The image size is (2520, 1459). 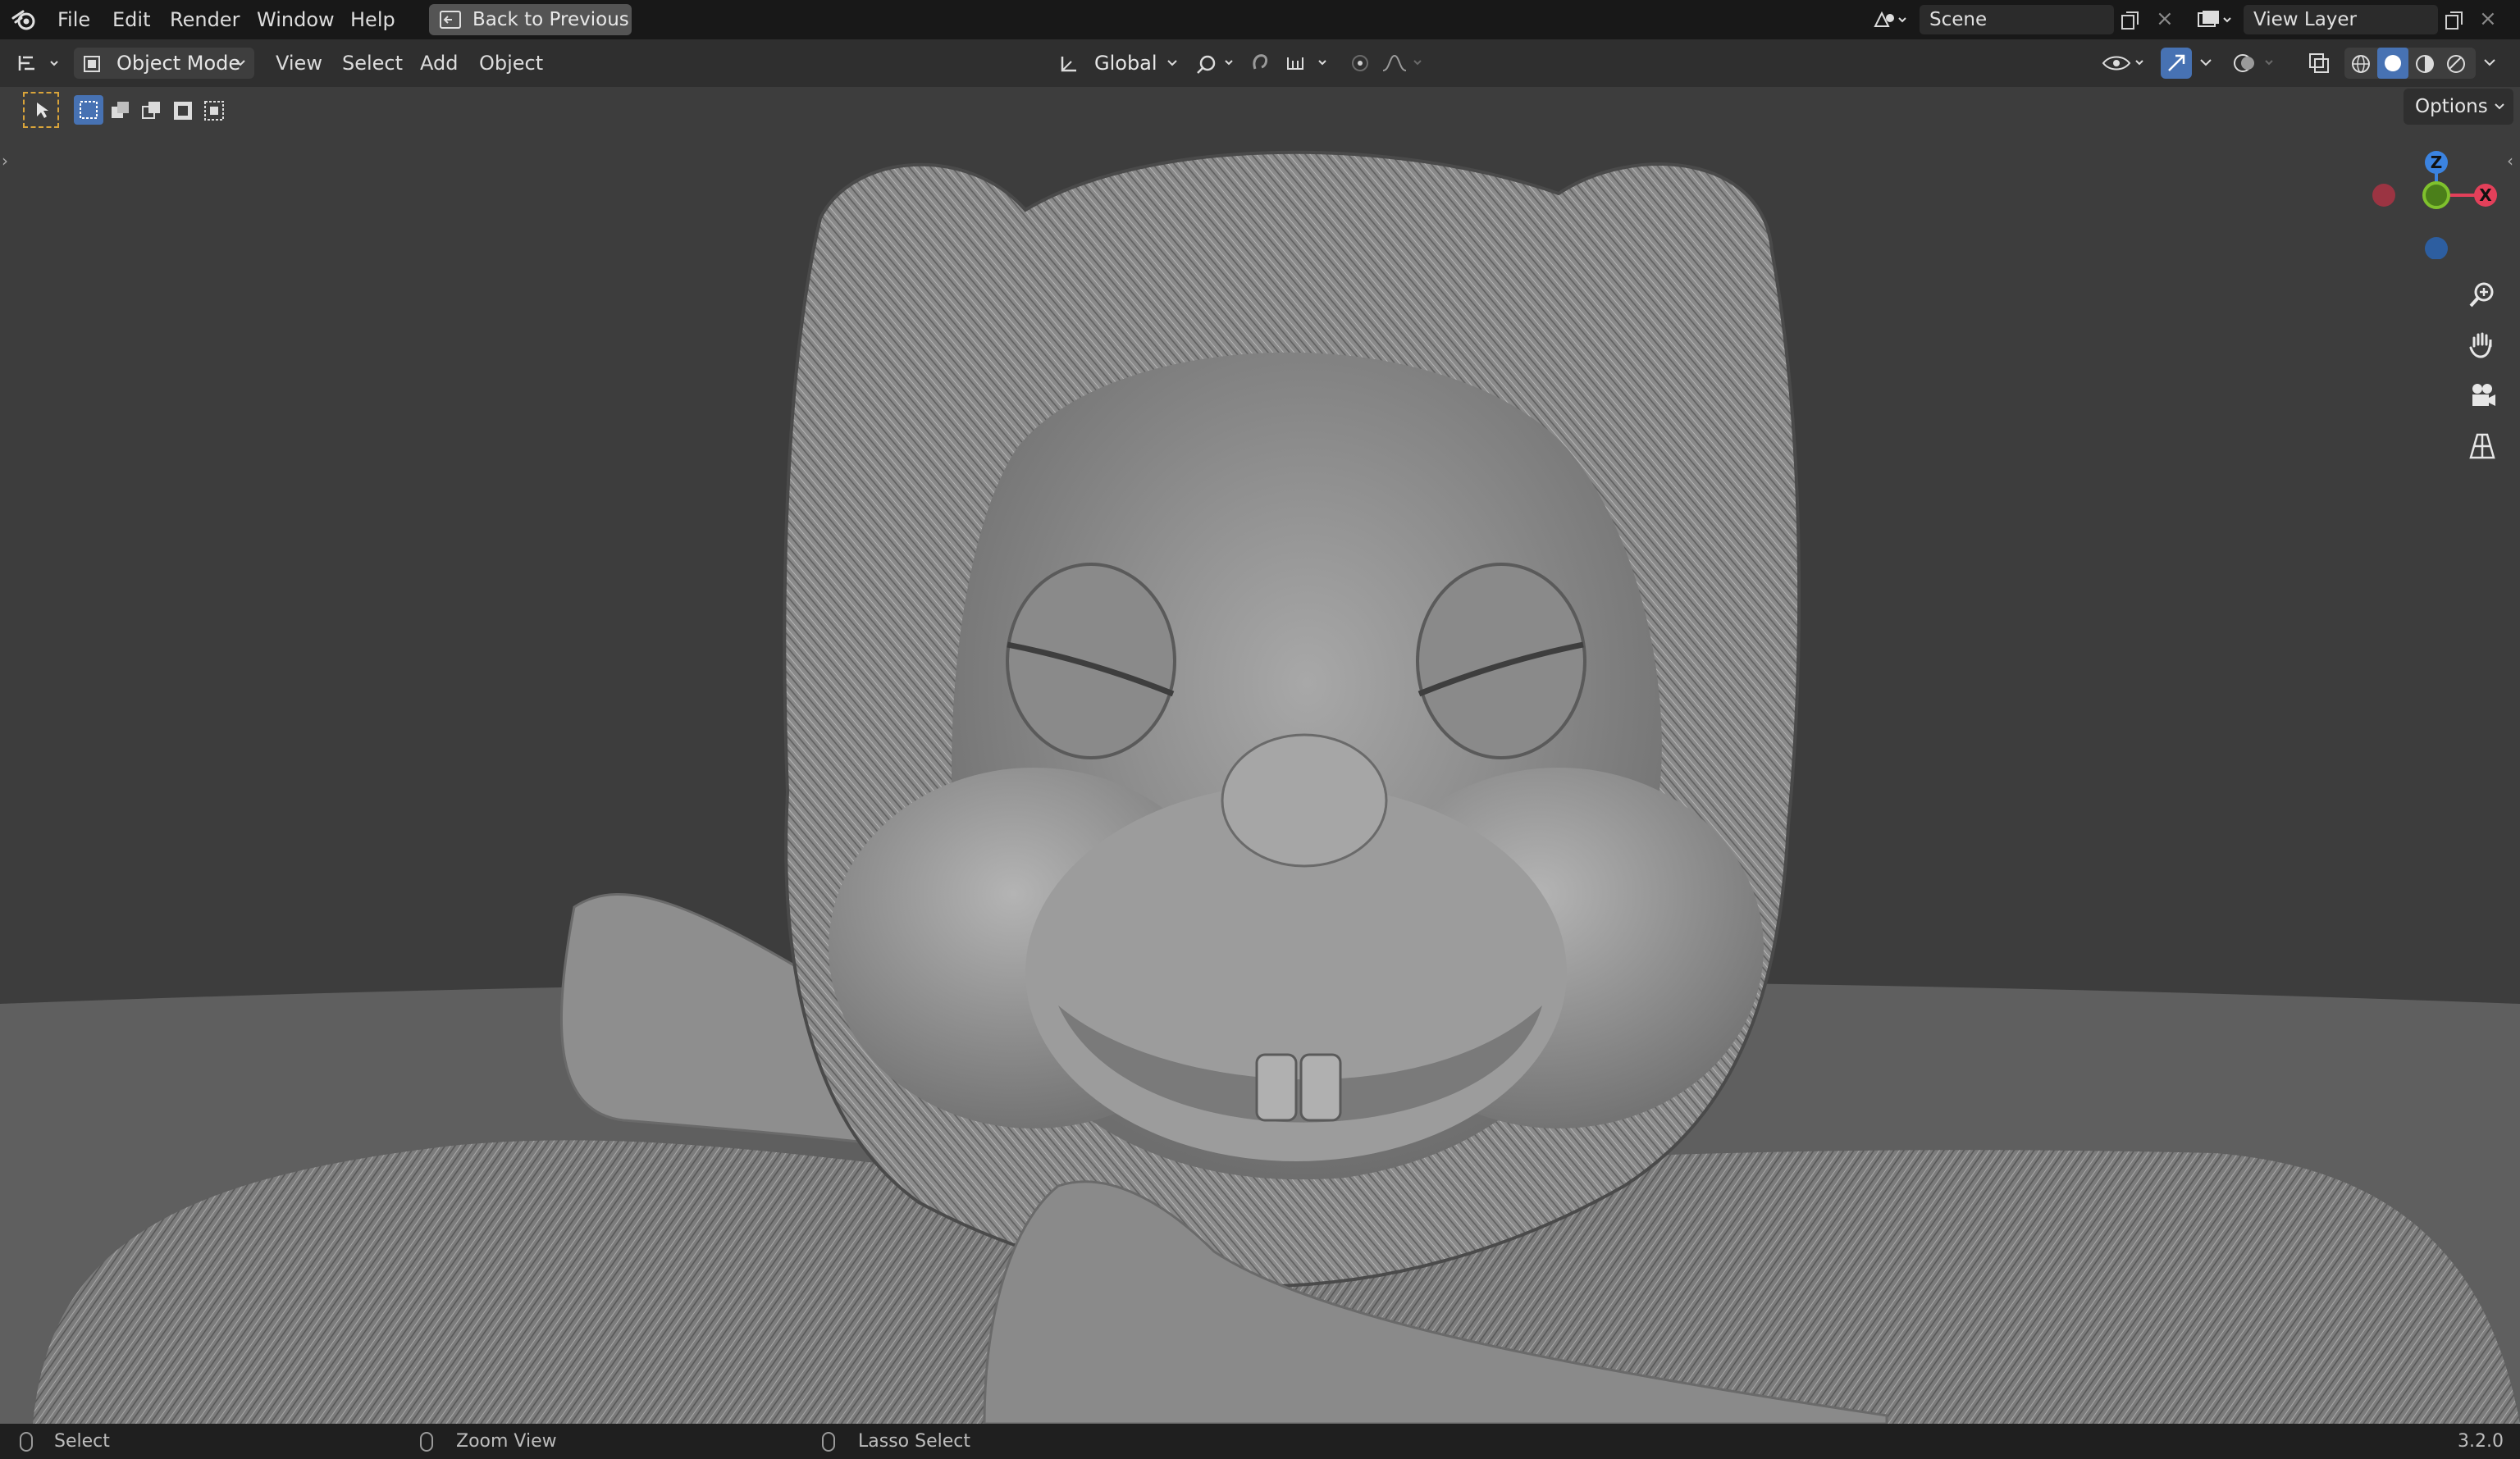 I want to click on scene-icon, so click(x=1891, y=19).